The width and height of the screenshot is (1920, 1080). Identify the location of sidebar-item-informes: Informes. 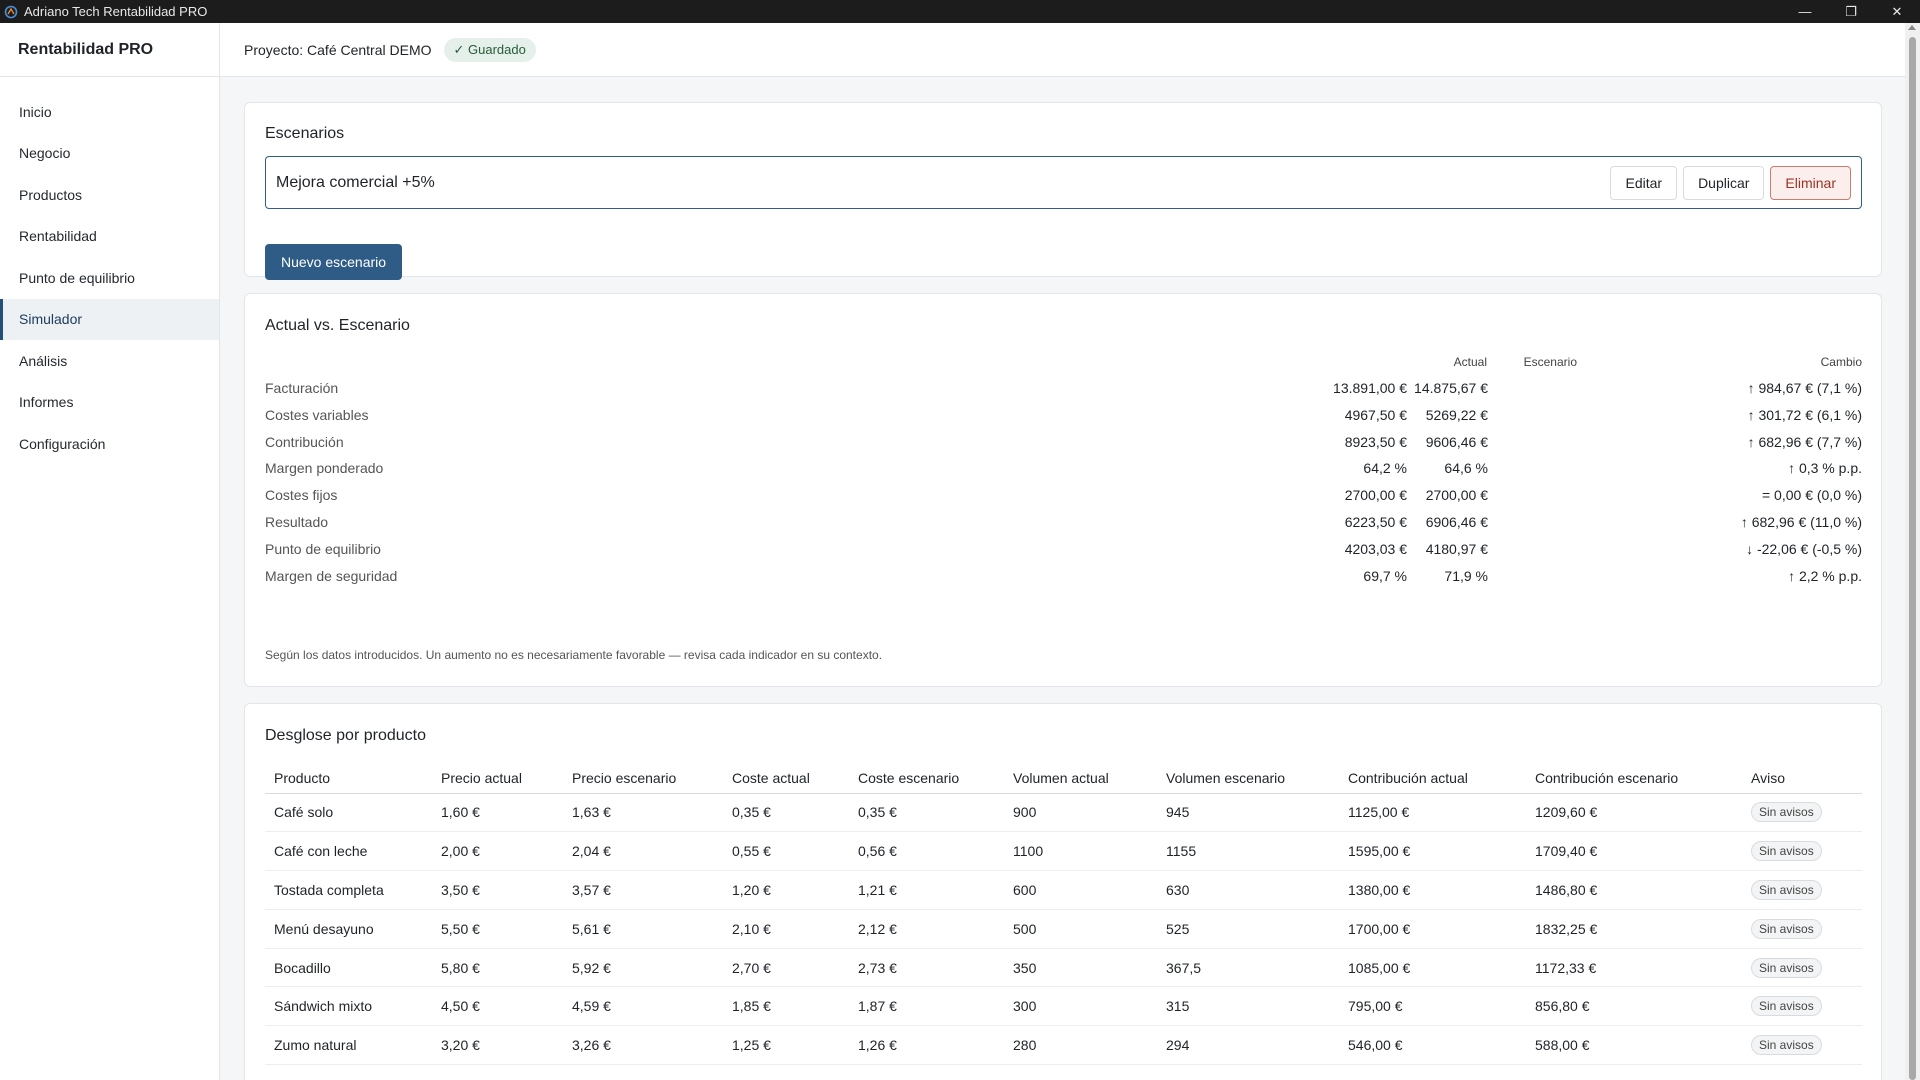
(109, 403).